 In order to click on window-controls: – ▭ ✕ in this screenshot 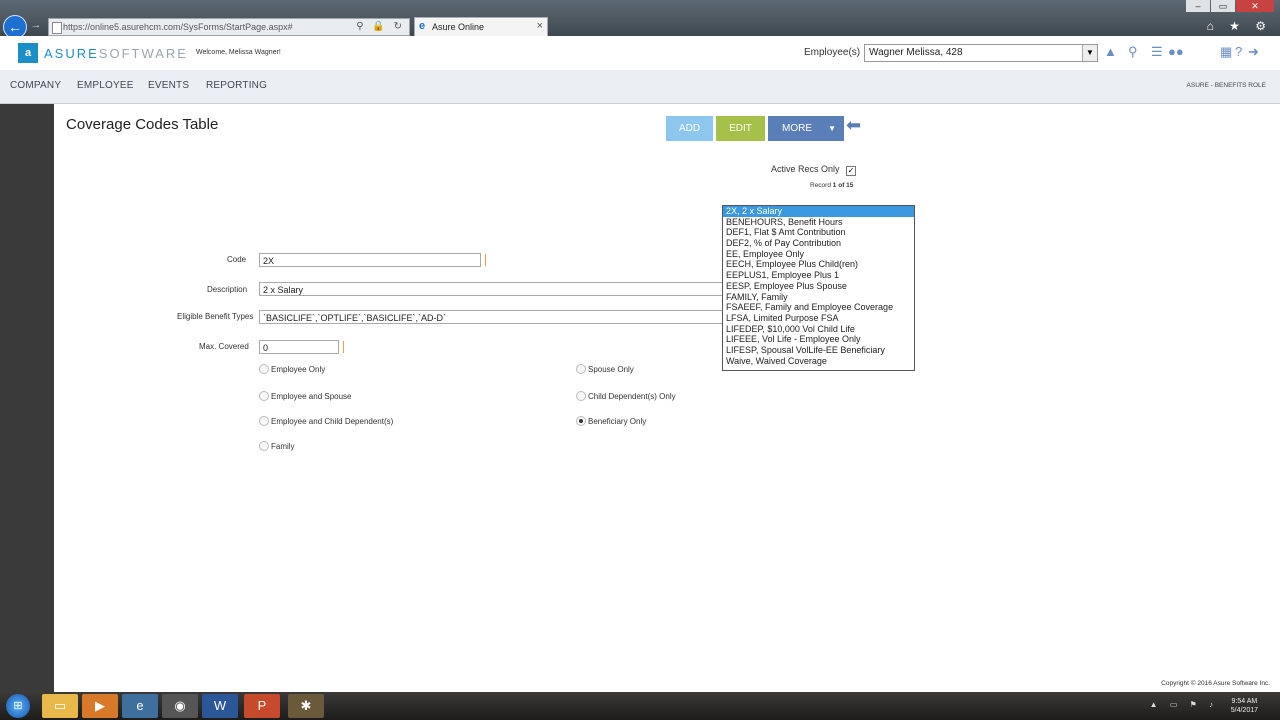, I will do `click(1230, 6)`.